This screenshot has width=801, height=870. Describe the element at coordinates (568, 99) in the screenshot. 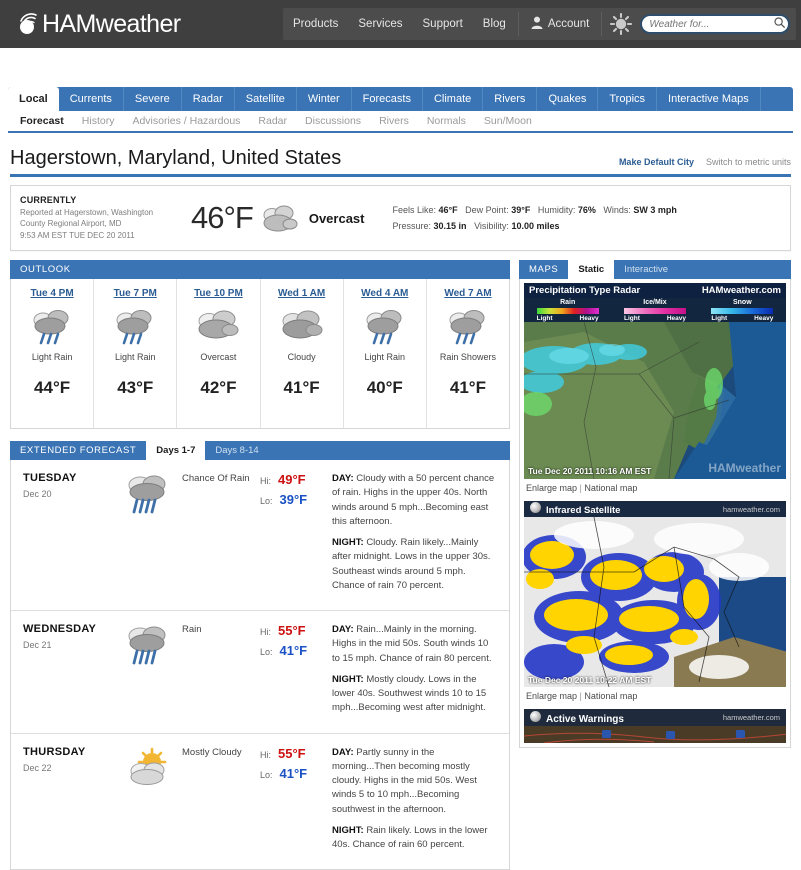

I see `nav-tab-quakes: Quakes` at that location.